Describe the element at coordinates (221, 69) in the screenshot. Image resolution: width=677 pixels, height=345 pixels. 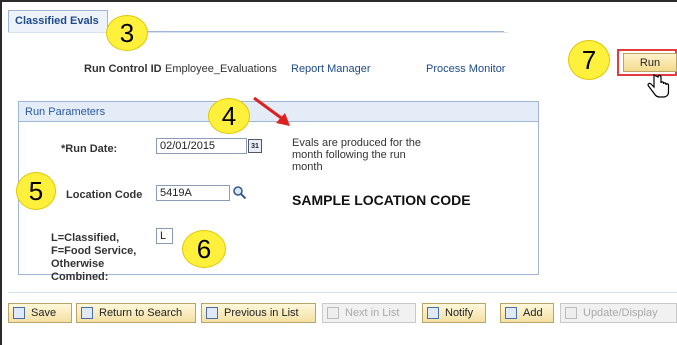
I see `run-control-id-value: Employee_Evaluations` at that location.